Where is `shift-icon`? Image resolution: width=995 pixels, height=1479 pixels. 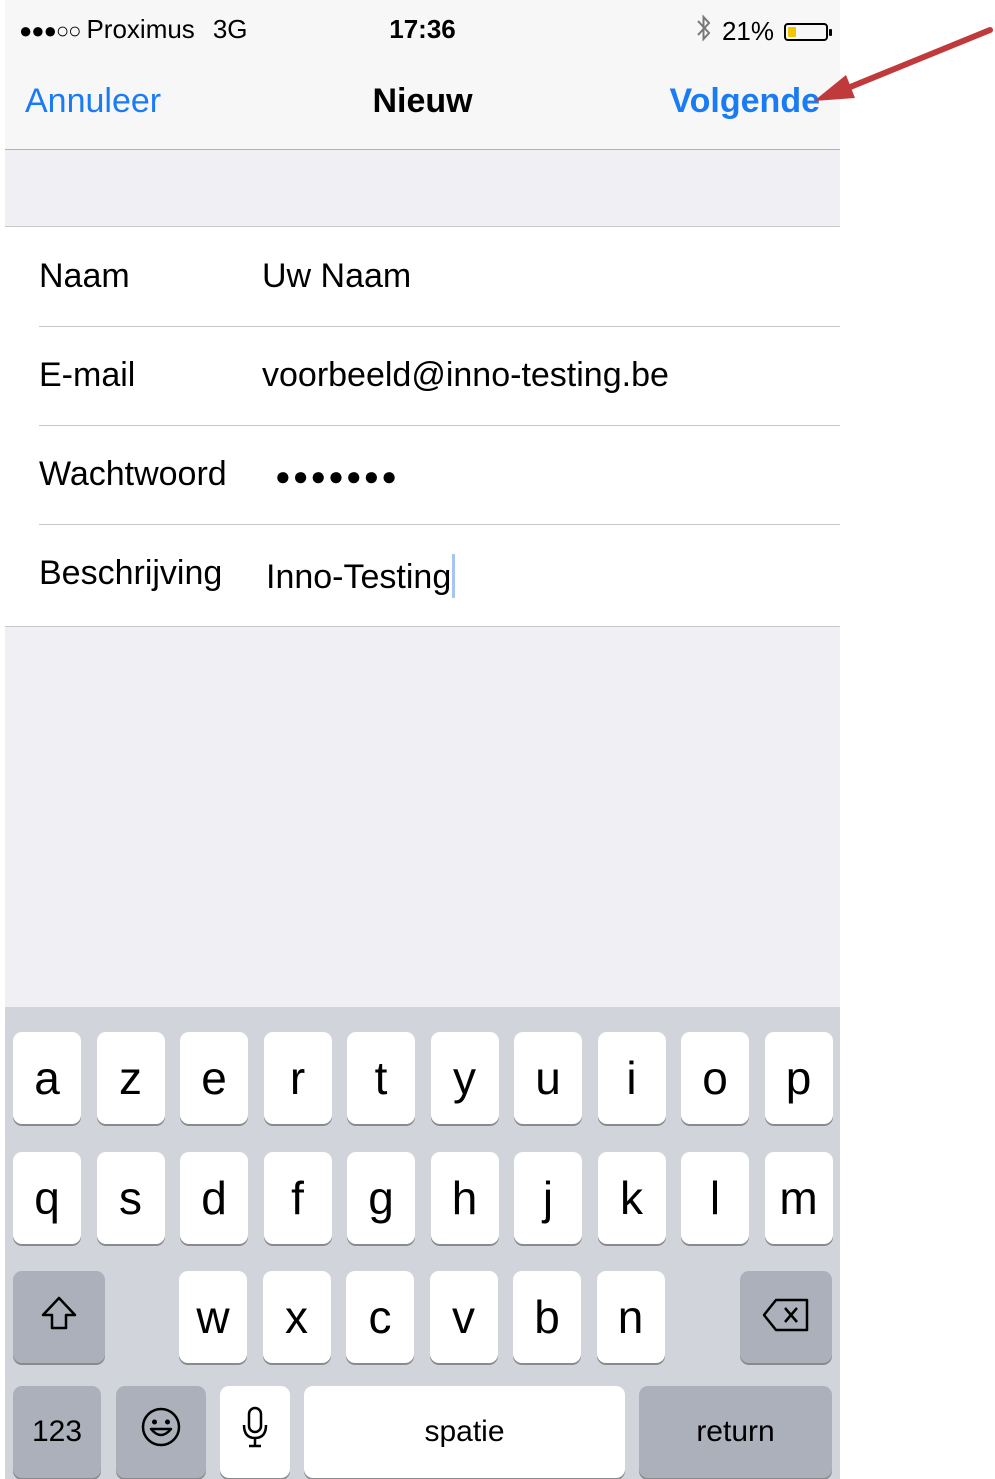
shift-icon is located at coordinates (59, 1317).